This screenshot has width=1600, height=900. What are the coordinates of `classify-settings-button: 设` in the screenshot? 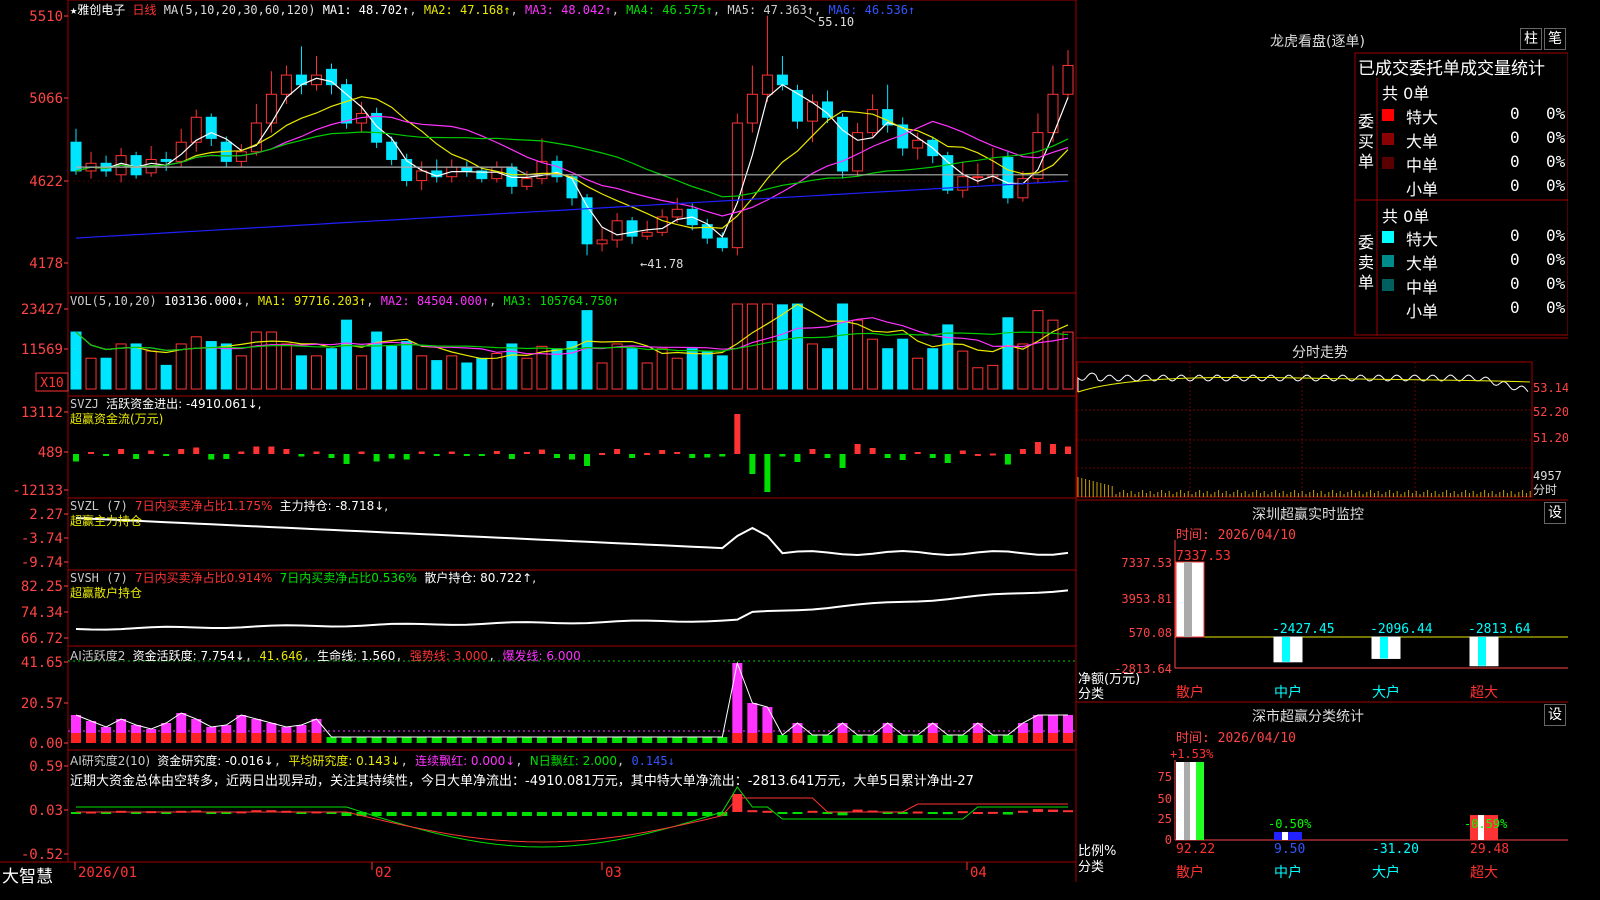 It's located at (1555, 715).